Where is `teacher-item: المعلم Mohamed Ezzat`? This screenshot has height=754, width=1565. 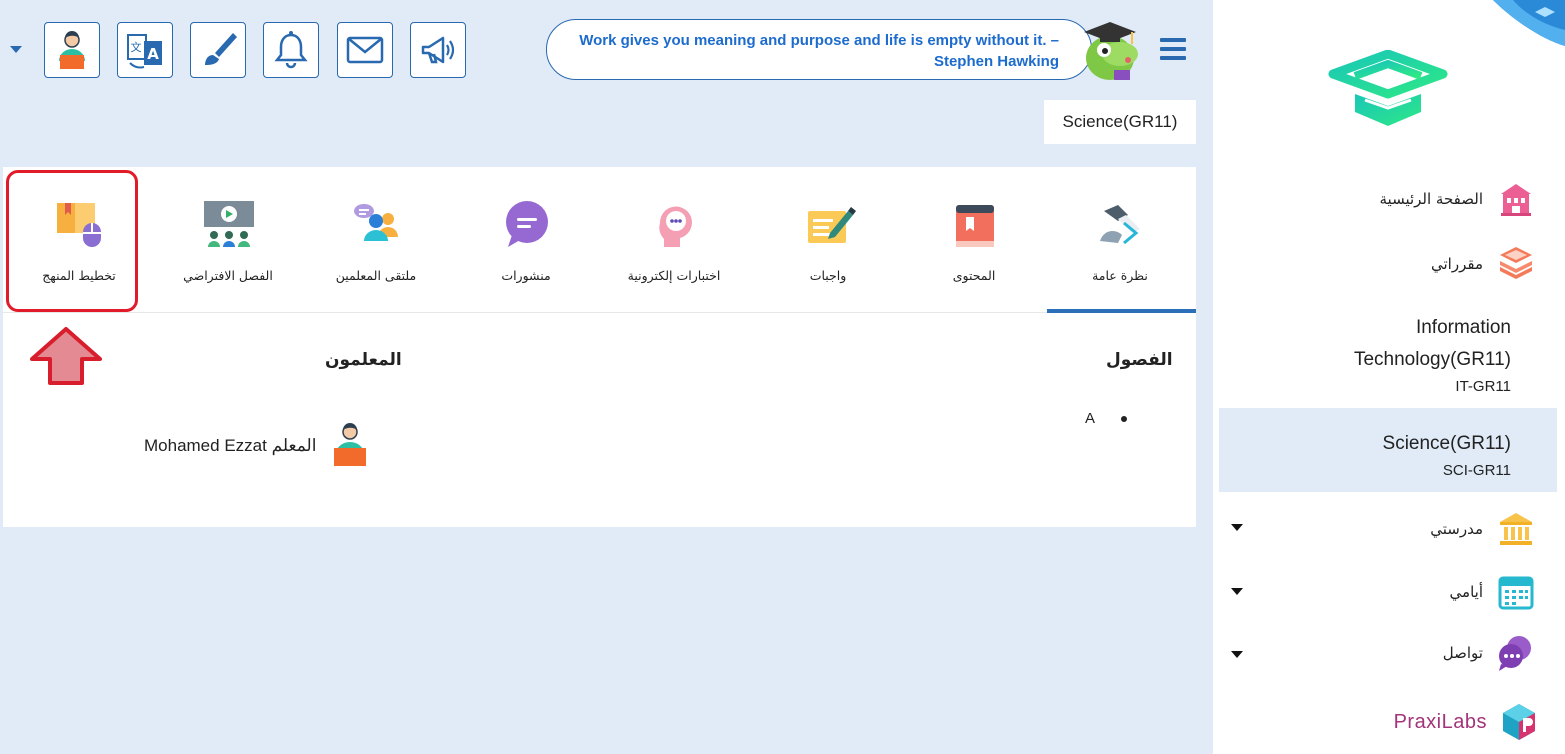 teacher-item: المعلم Mohamed Ezzat is located at coordinates (230, 446).